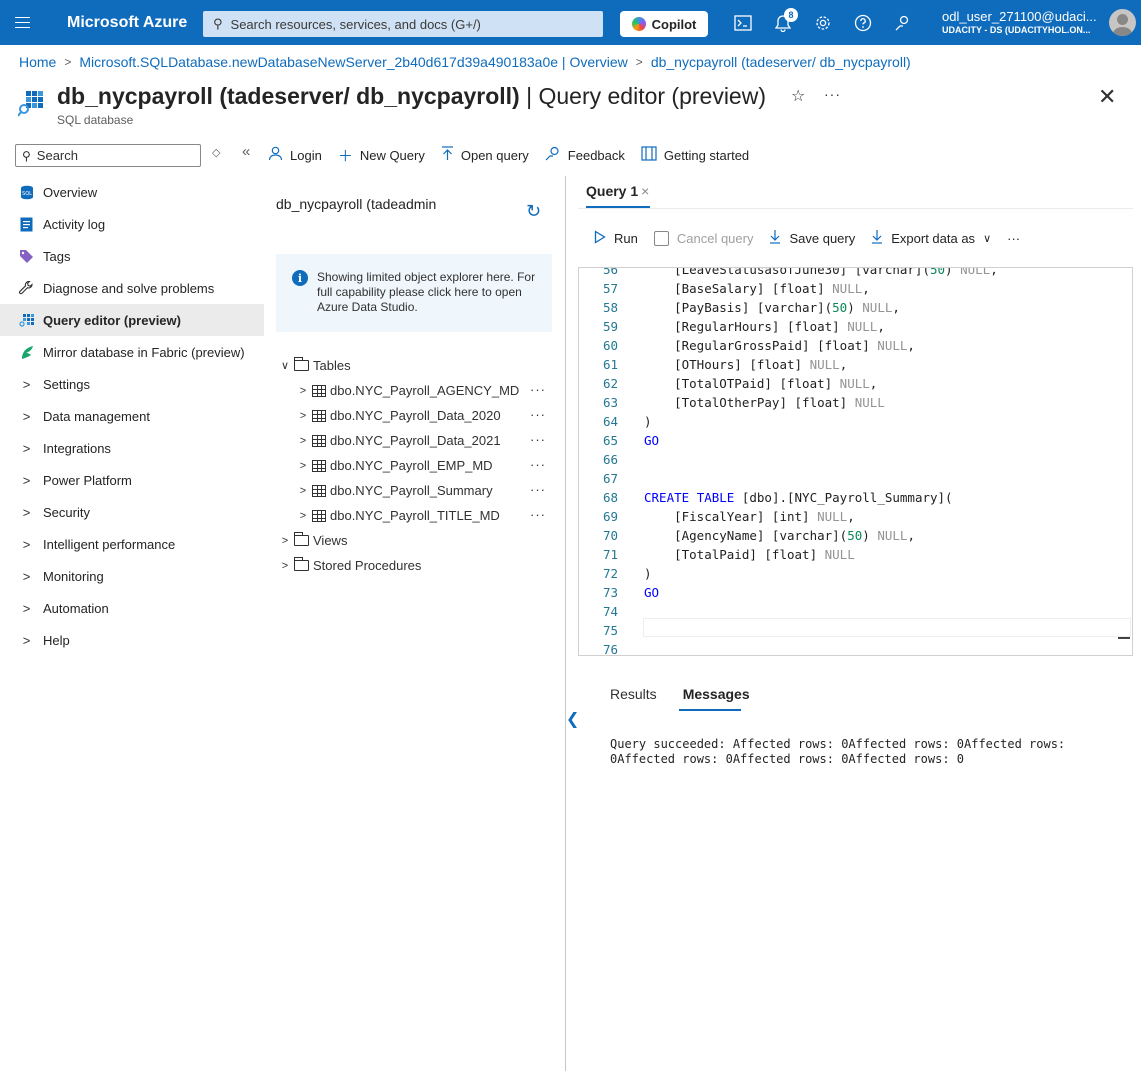 This screenshot has width=1141, height=1071. I want to click on code-text: [TotalOtherPay] [float] NULL, so click(764, 402).